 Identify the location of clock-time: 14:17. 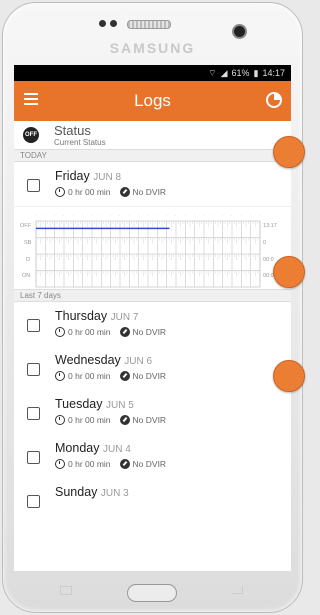
(273, 73).